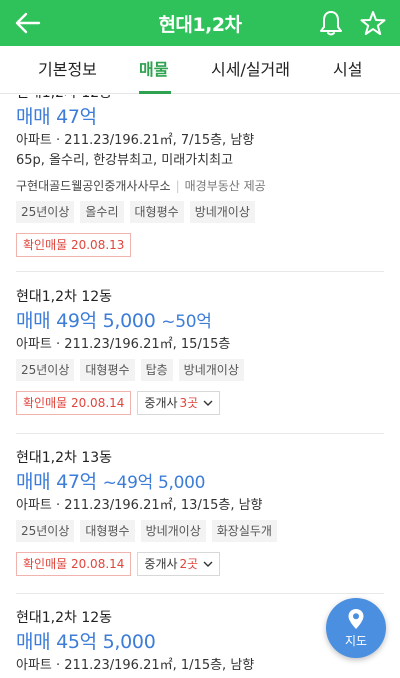  What do you see at coordinates (331, 23) in the screenshot?
I see `bell-icon` at bounding box center [331, 23].